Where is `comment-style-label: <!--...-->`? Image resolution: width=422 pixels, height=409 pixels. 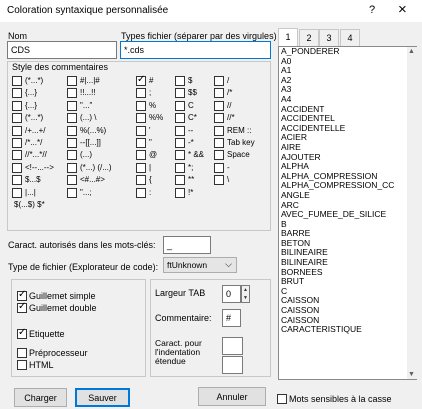
comment-style-label: <!--...--> is located at coordinates (39, 167).